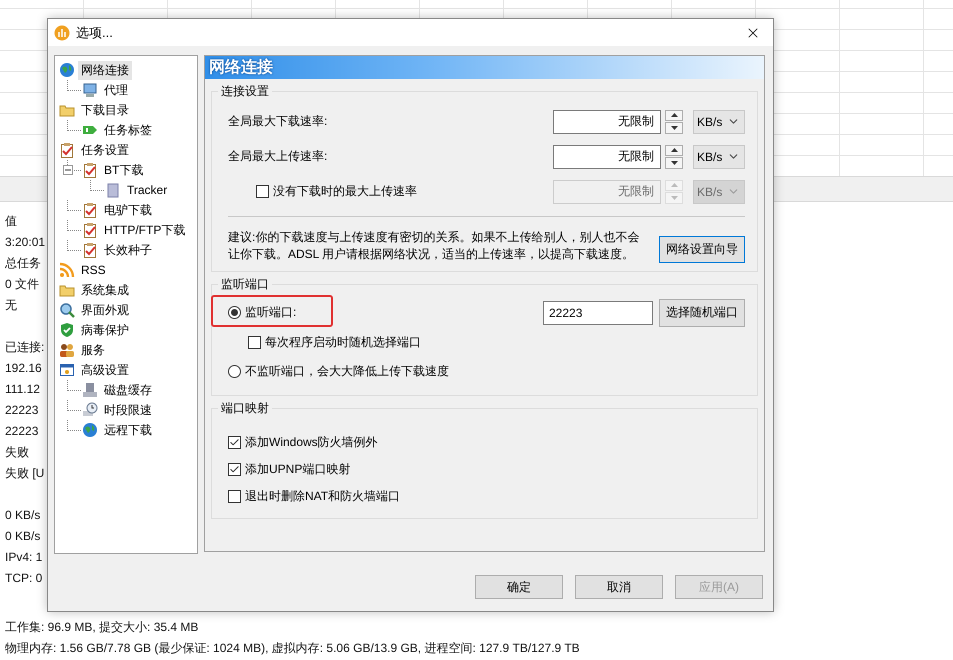 This screenshot has height=660, width=953. Describe the element at coordinates (128, 410) in the screenshot. I see `tree-item: 时段限速` at that location.